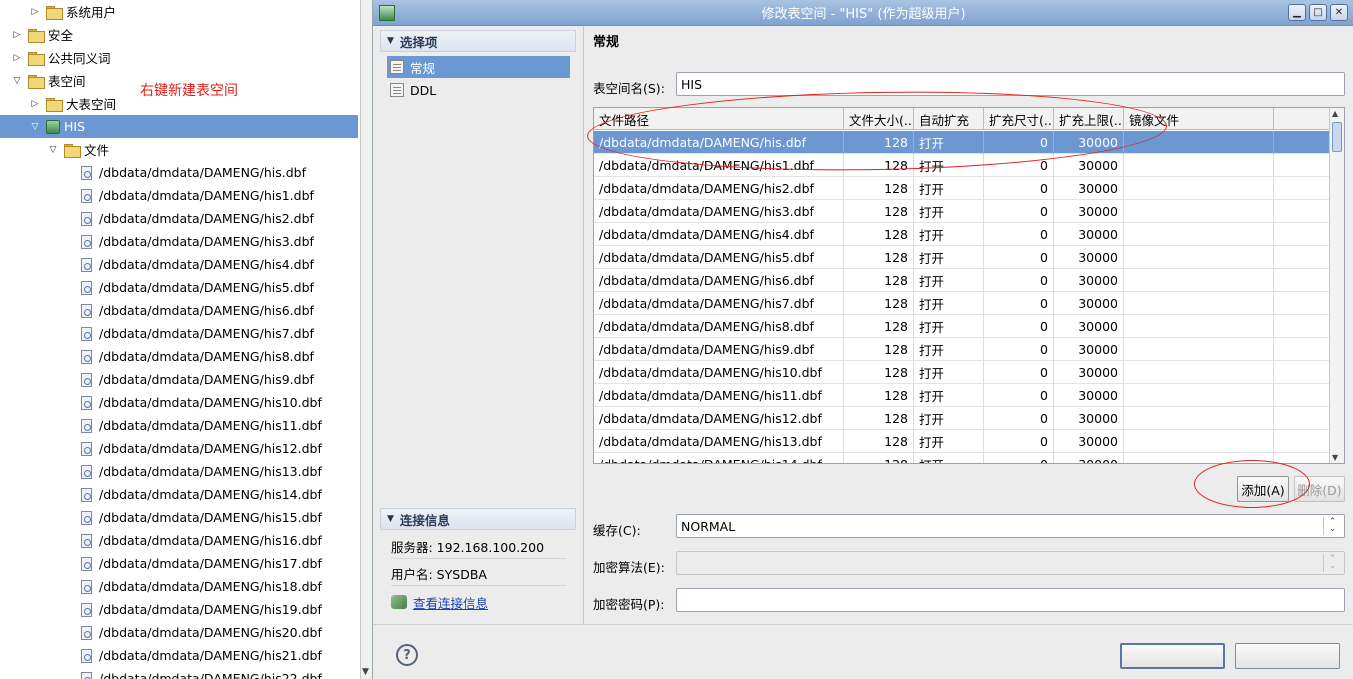 Image resolution: width=1353 pixels, height=679 pixels. Describe the element at coordinates (179, 195) in the screenshot. I see `tree-file-node: /dbdata/dmdata/DAMENG/his1.dbf` at that location.